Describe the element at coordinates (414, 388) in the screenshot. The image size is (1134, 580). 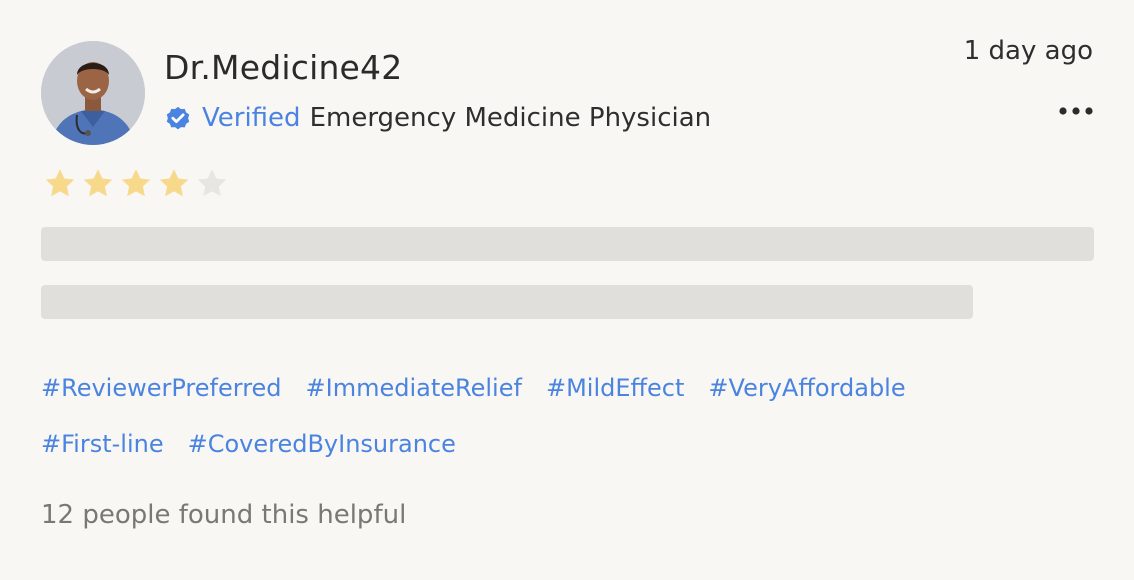
I see `tag-link: #ImmediateRelief` at that location.